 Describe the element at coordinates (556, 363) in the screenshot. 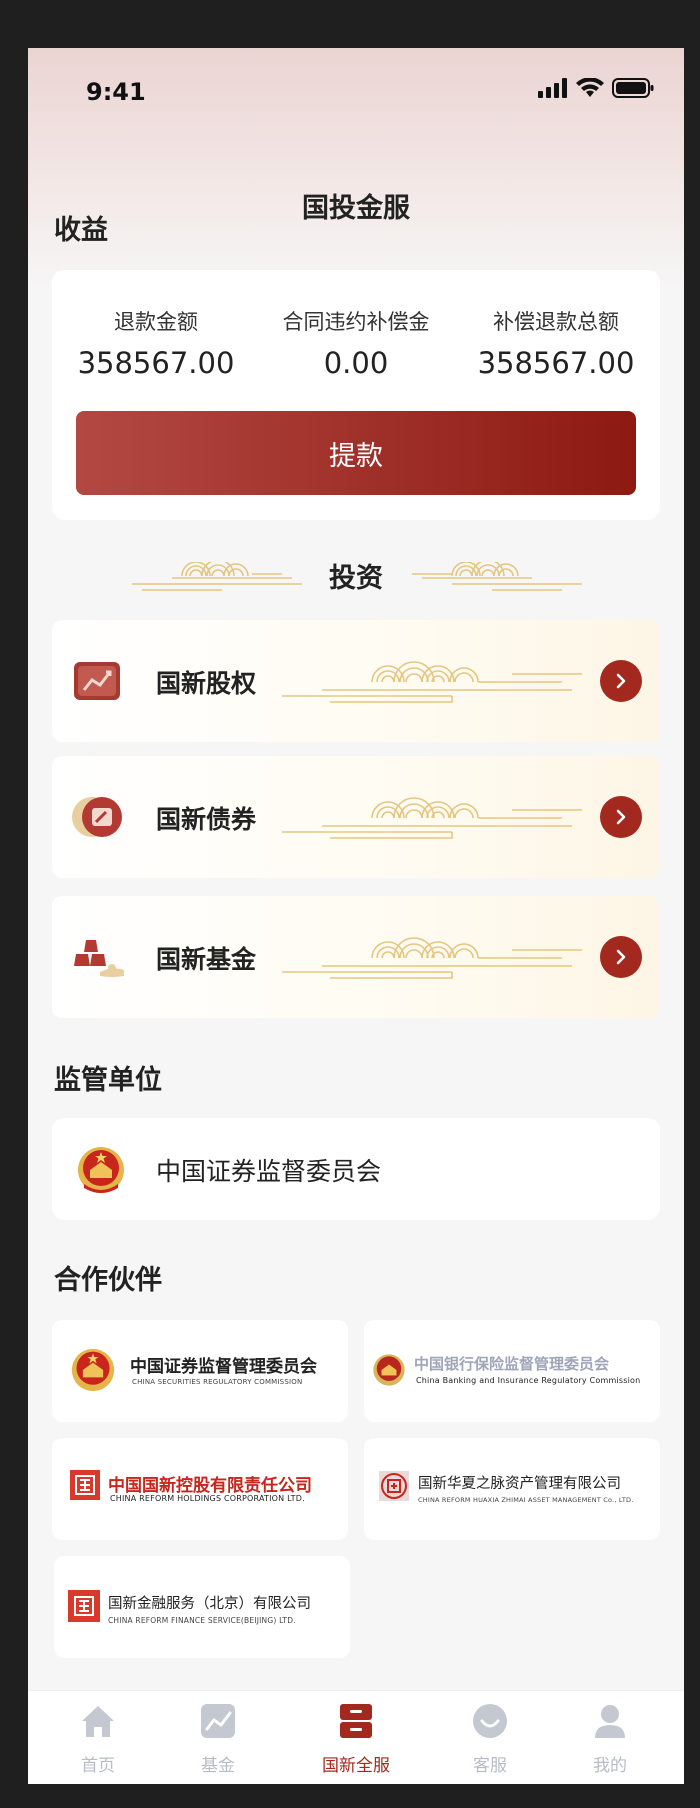

I see `total-compensation-value: 358567.00` at that location.